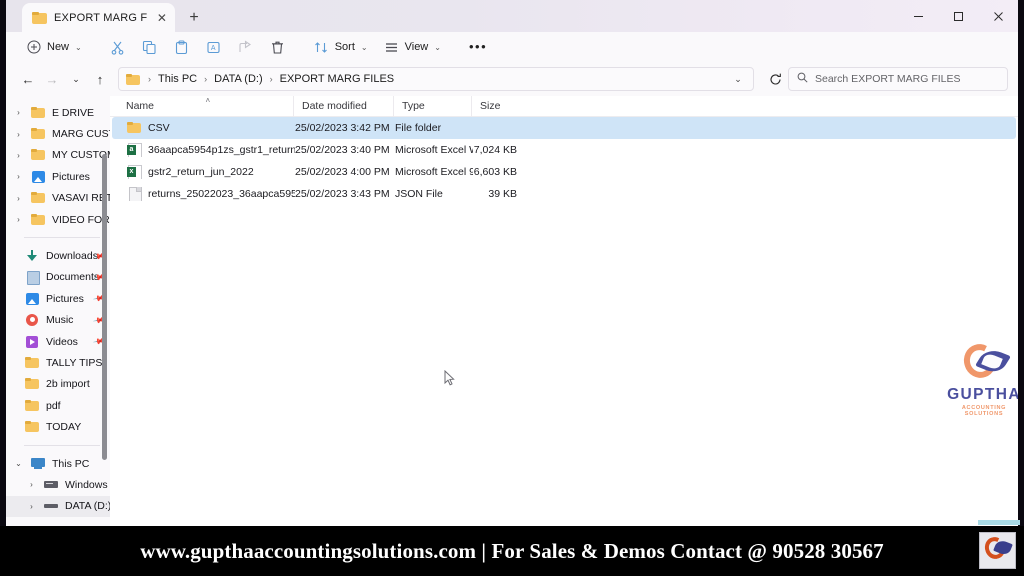 This screenshot has width=1024, height=576. I want to click on tab-export-marg-files: EXPORT MARG FILES ✕, so click(98, 17).